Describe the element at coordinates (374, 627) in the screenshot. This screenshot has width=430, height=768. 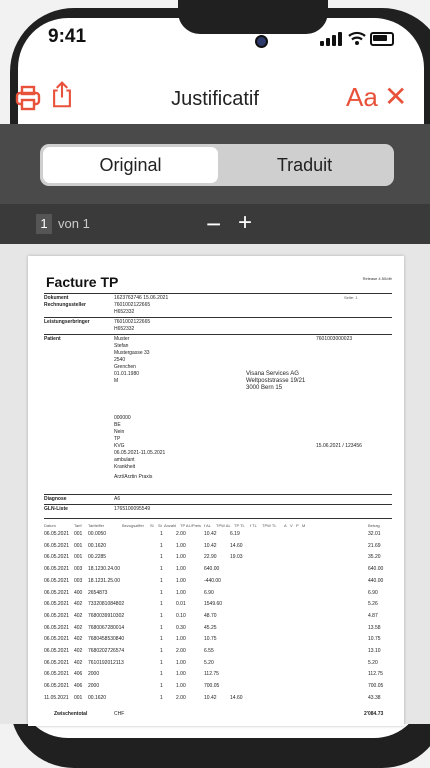
I see `table-cell-amount: 13.58` at that location.